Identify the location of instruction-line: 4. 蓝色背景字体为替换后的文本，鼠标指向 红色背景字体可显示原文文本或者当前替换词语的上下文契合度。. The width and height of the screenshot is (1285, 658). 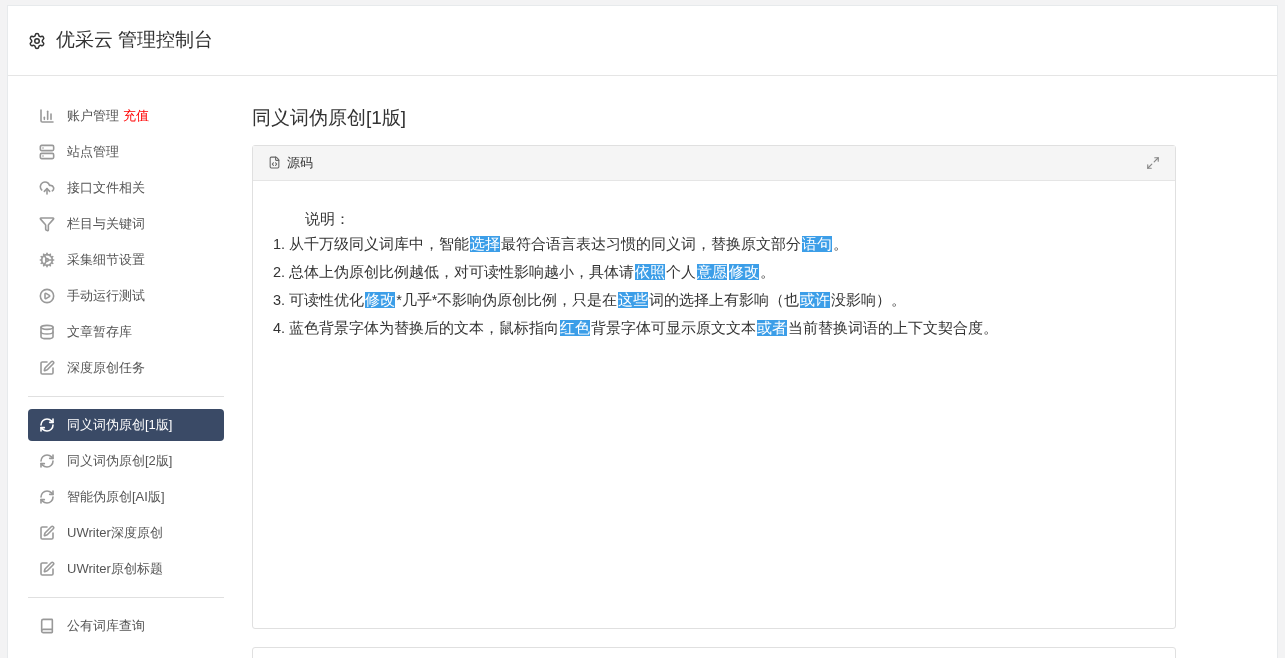
(636, 328).